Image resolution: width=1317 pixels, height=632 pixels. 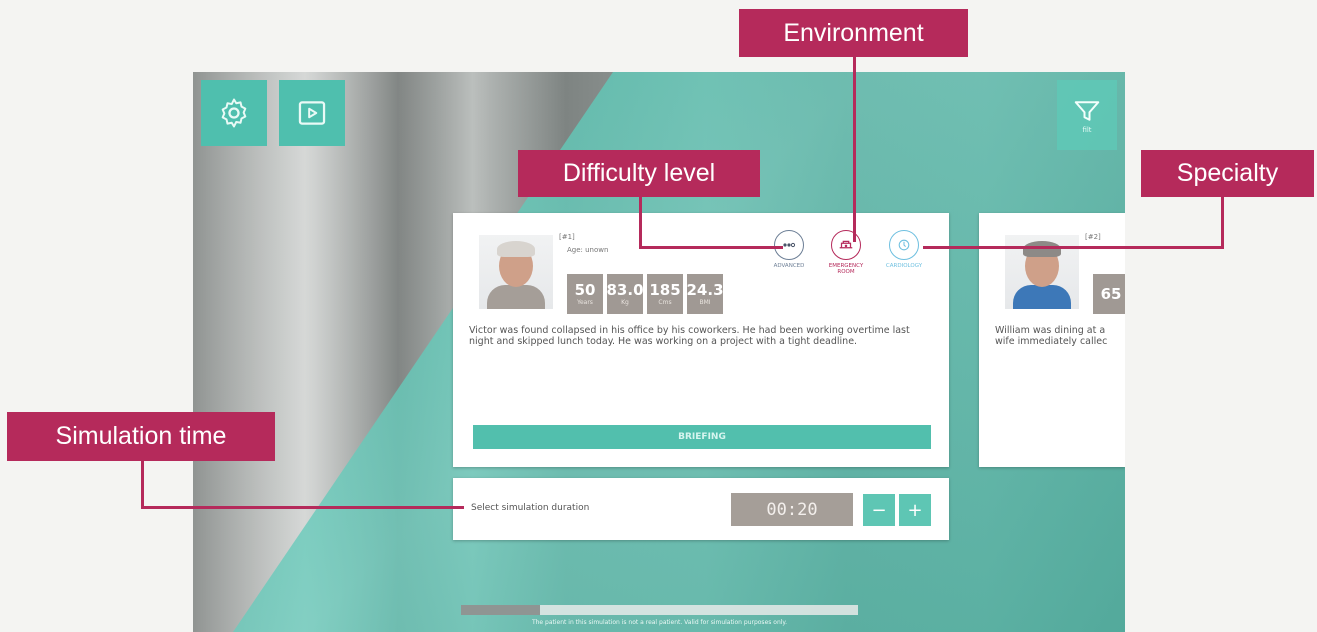 I want to click on environment-callout: Environment, so click(x=853, y=33).